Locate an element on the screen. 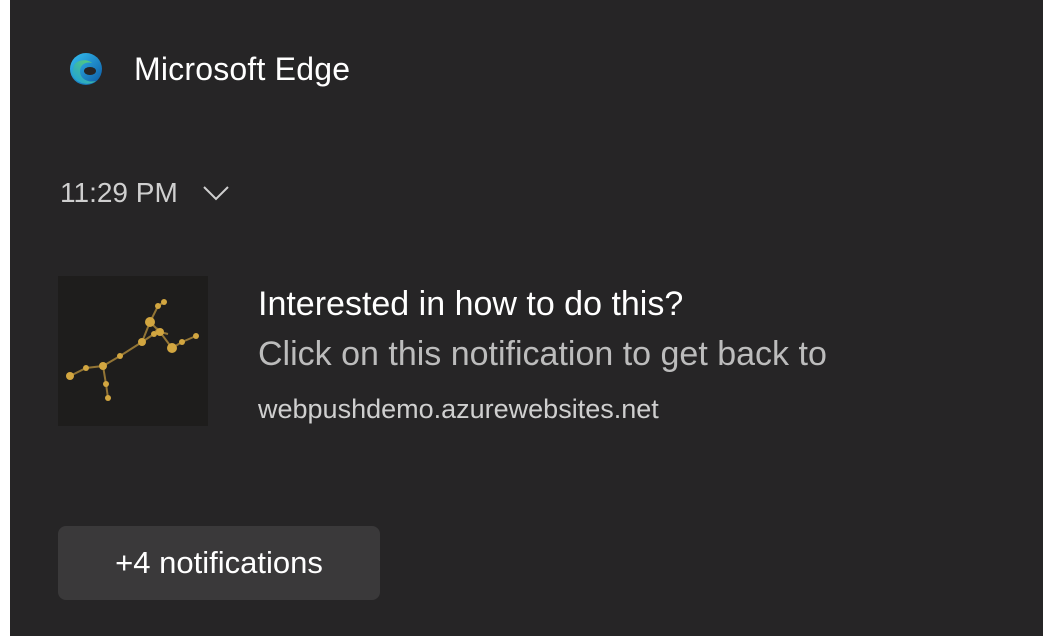 The width and height of the screenshot is (1043, 636). edge-logo-icon is located at coordinates (86, 69).